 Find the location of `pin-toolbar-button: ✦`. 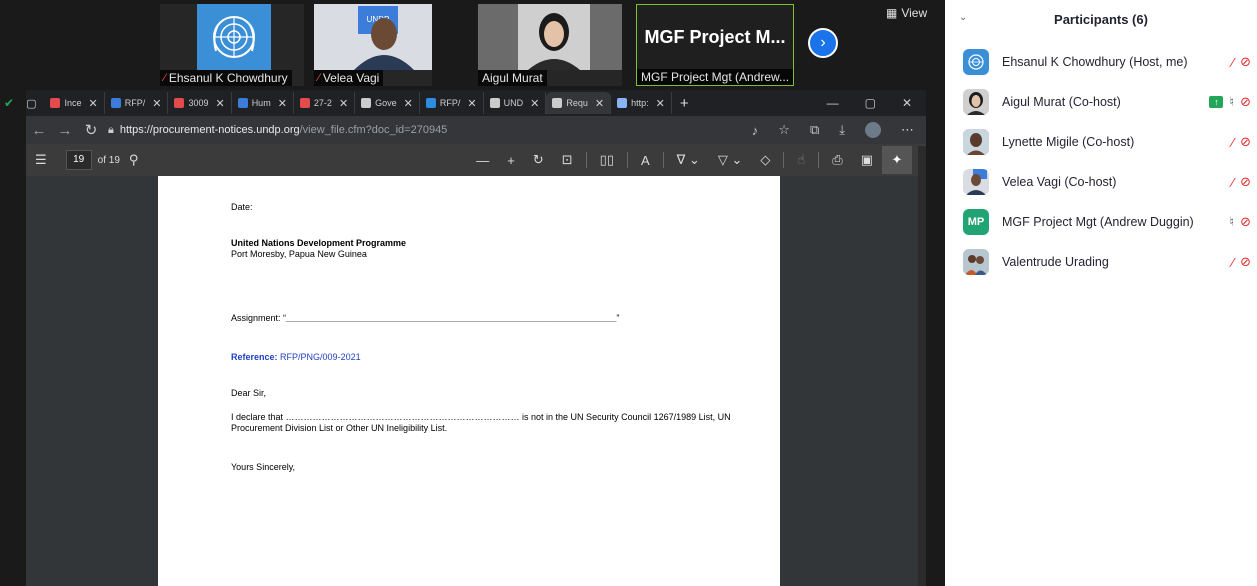

pin-toolbar-button: ✦ is located at coordinates (897, 160).